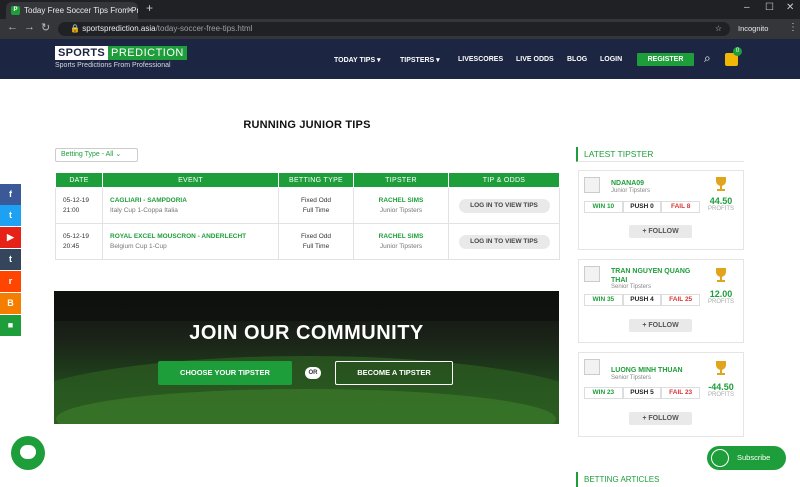 Image resolution: width=800 pixels, height=487 pixels. I want to click on choose-tipster-button: CHOOSE YOUR TIPSTER, so click(225, 373).